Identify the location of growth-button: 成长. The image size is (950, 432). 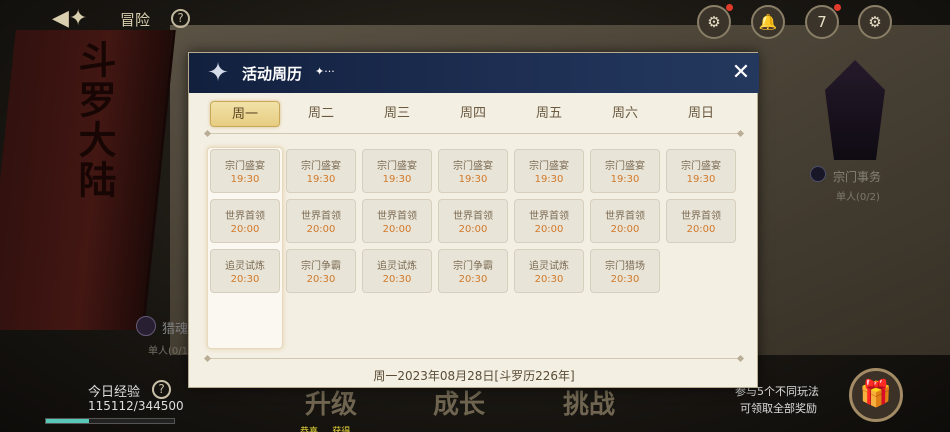
(459, 402).